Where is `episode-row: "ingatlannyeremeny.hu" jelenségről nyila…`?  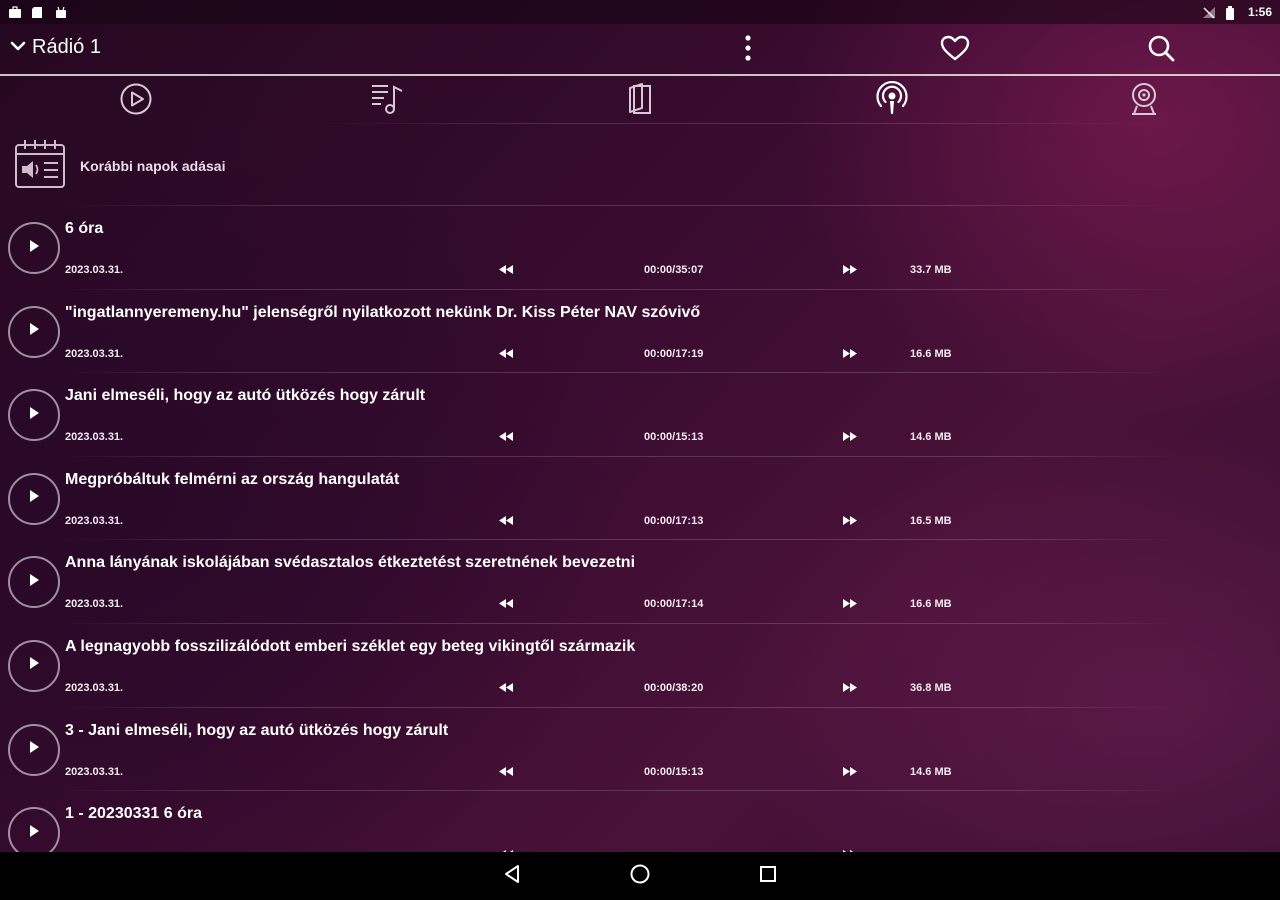
episode-row: "ingatlannyeremeny.hu" jelenségről nyila… is located at coordinates (640, 332).